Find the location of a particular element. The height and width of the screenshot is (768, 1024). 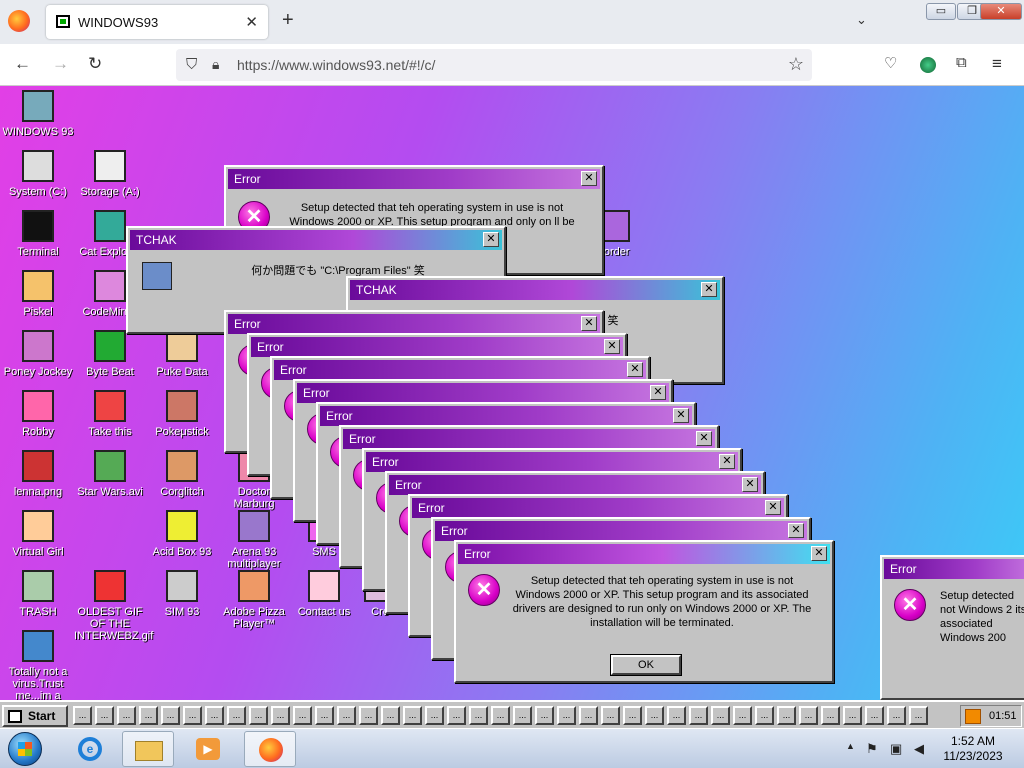

desktop-icon-totally-not-a-virus-trust-me-im-a: Totally not a virus.Trust me...im a is located at coordinates (38, 666).